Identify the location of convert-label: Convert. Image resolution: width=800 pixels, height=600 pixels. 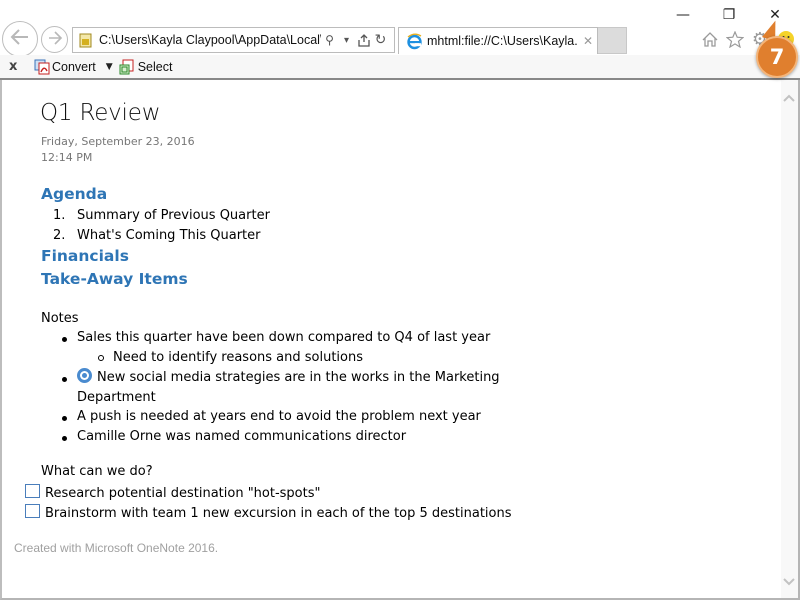
(74, 66).